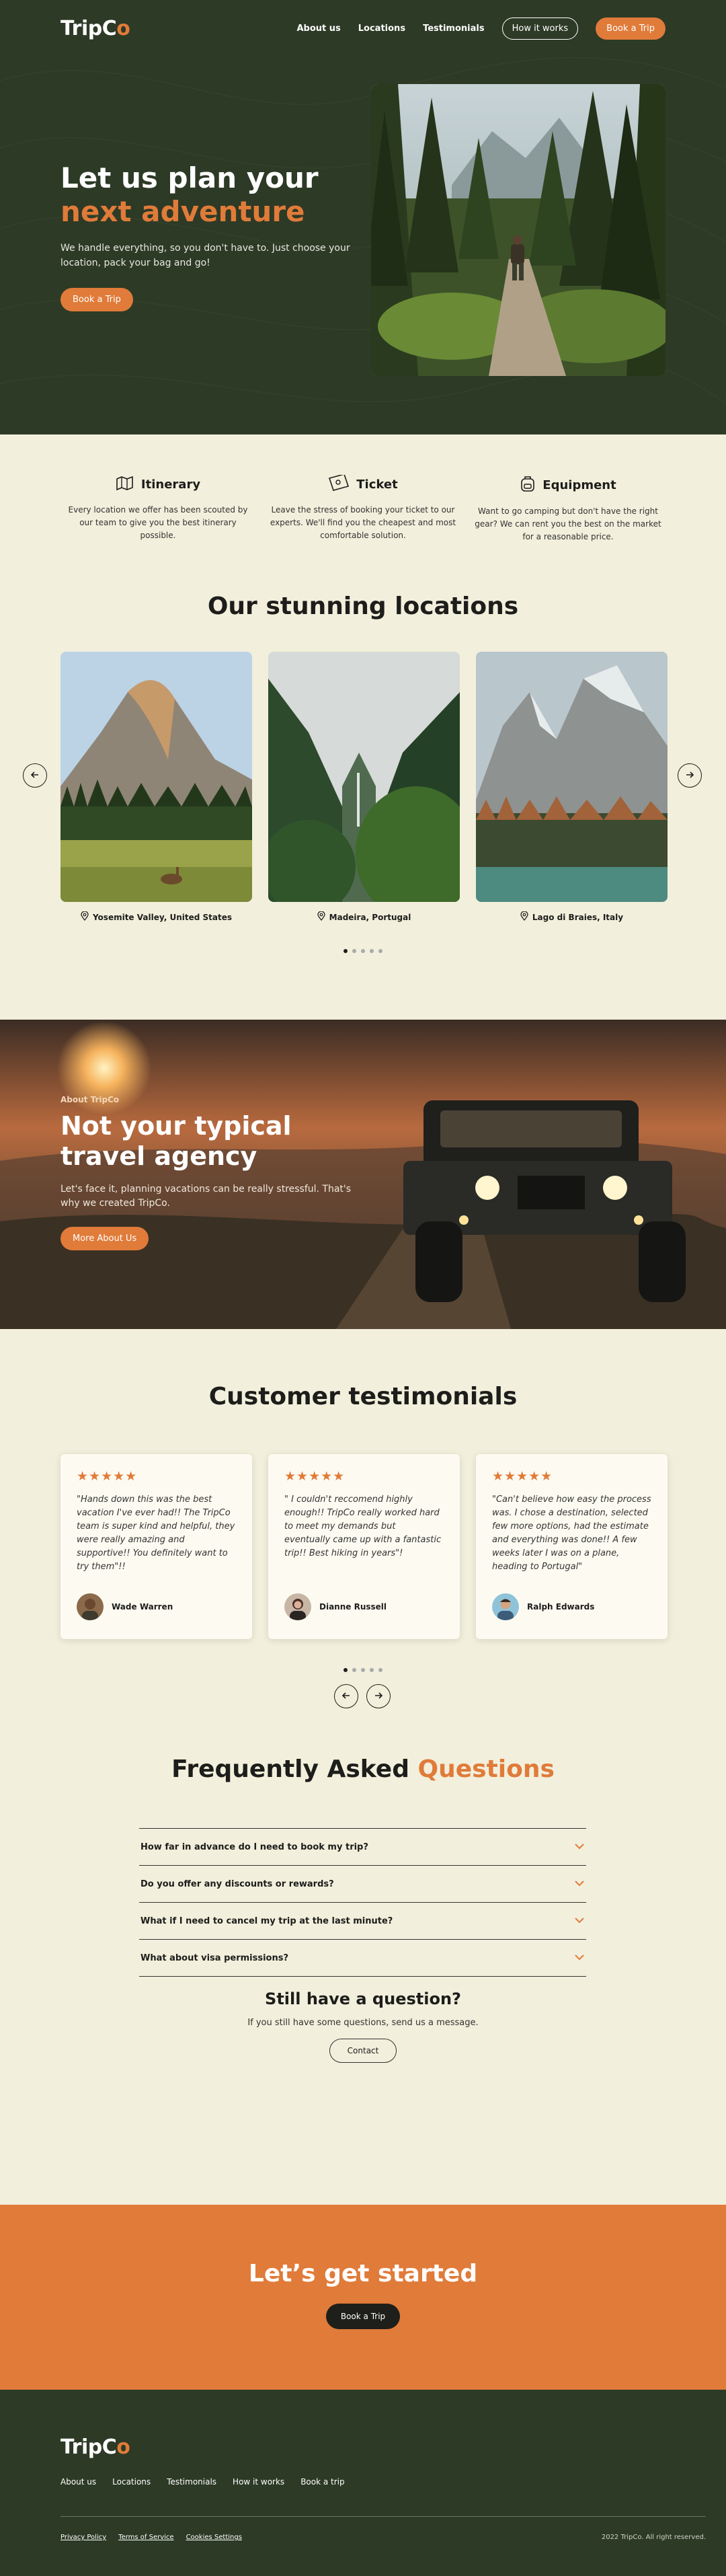 This screenshot has height=2576, width=726. Describe the element at coordinates (528, 485) in the screenshot. I see `backpack-icon` at that location.